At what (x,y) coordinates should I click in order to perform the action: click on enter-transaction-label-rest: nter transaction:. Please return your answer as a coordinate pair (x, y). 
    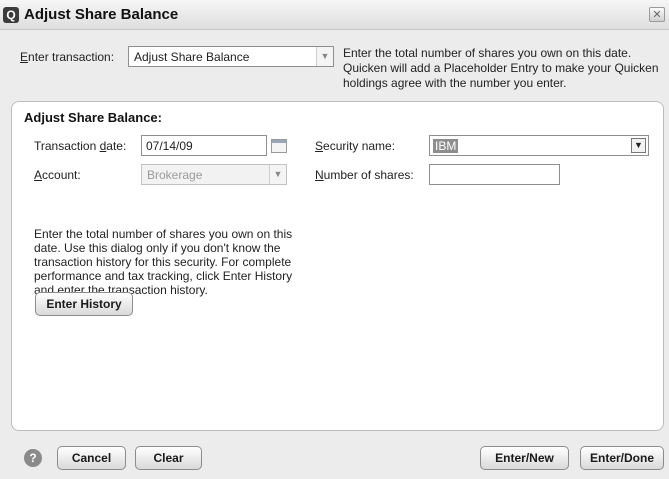
    Looking at the image, I should click on (71, 57).